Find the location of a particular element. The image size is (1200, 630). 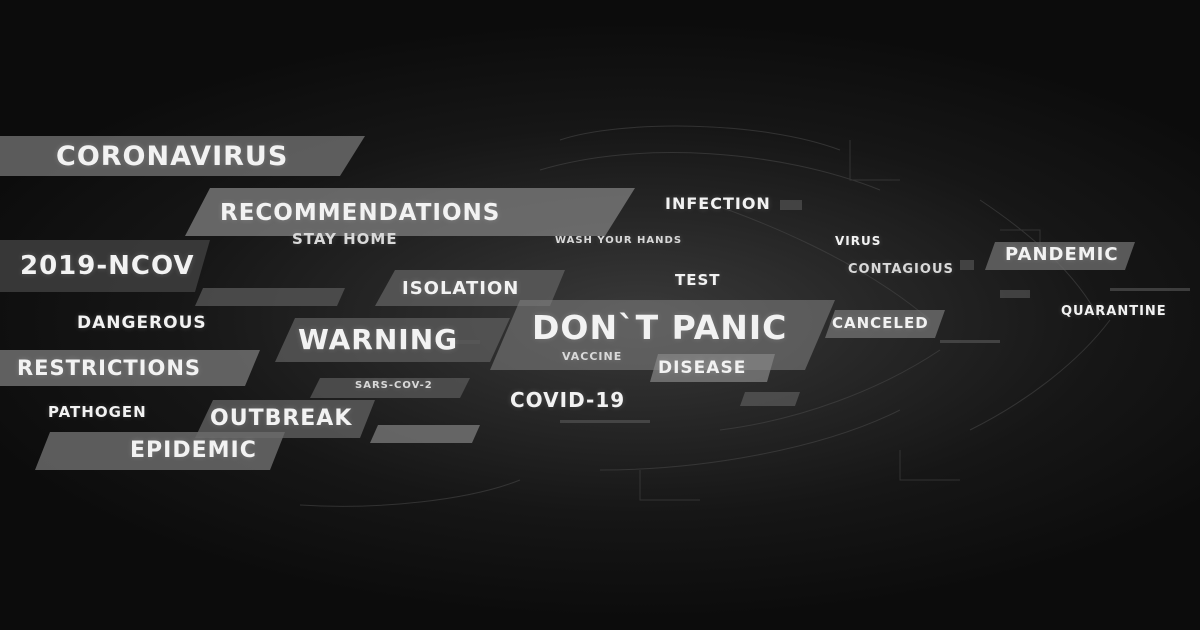

word-outbreak: OUTBREAK is located at coordinates (281, 418).